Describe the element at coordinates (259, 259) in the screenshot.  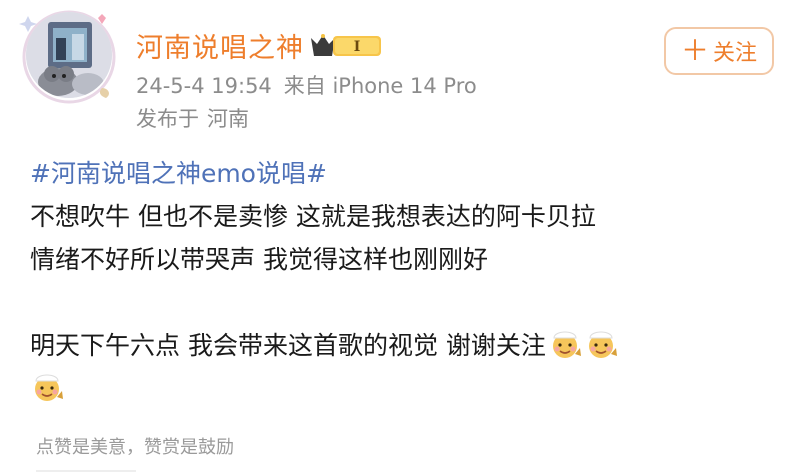
I see `content-line: 情绪不好所以带哭声 我觉得这样也刚刚好` at that location.